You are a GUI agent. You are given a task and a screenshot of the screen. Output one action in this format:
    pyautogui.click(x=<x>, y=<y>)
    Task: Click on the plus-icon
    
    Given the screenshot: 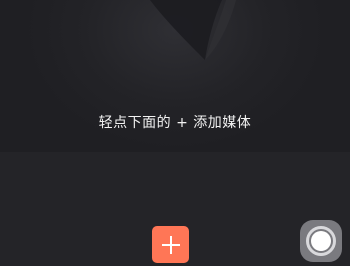 What is the action you would take?
    pyautogui.click(x=170, y=244)
    